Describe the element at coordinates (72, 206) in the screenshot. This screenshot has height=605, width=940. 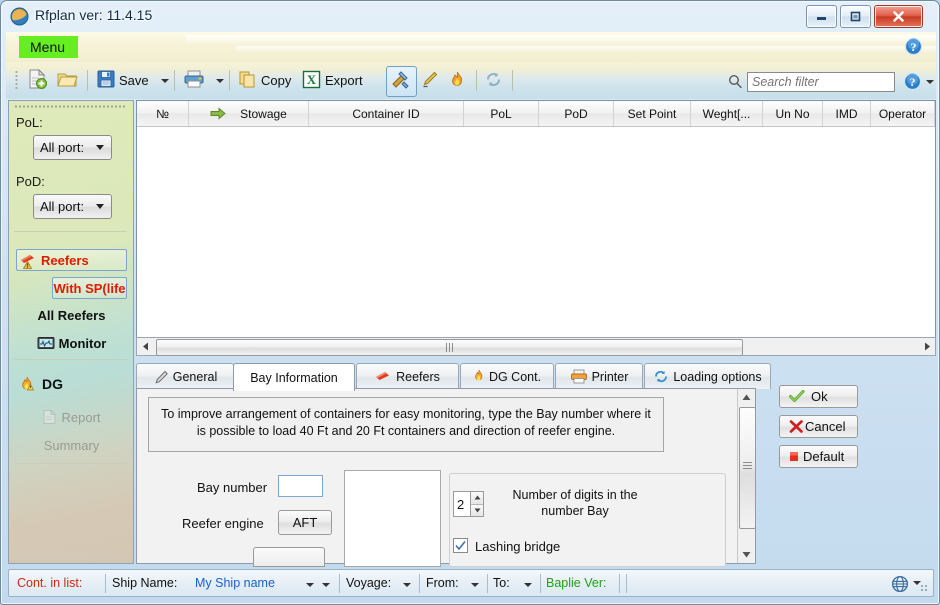
I see `pod-combo: All port:` at that location.